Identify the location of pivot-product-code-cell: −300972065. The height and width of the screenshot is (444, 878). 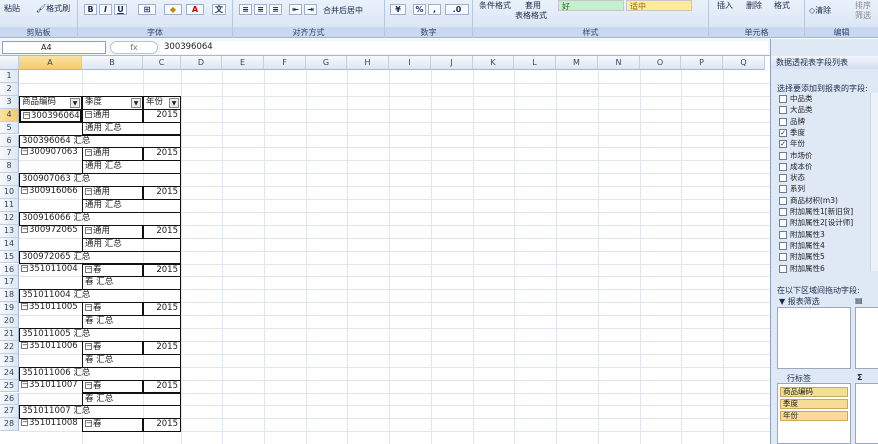
(50, 232).